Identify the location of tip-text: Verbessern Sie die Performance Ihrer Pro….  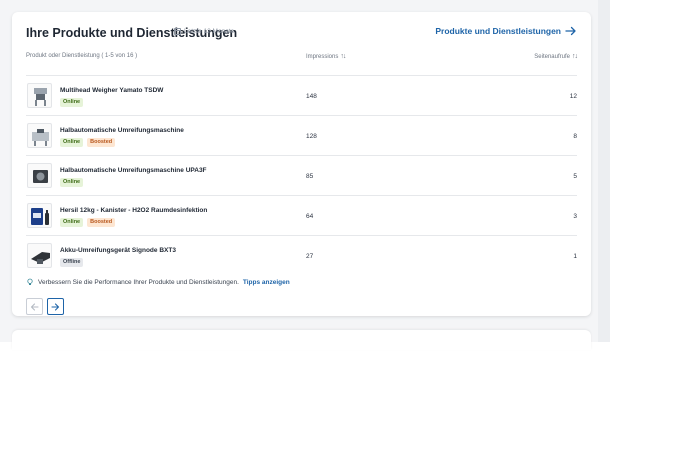
(138, 282).